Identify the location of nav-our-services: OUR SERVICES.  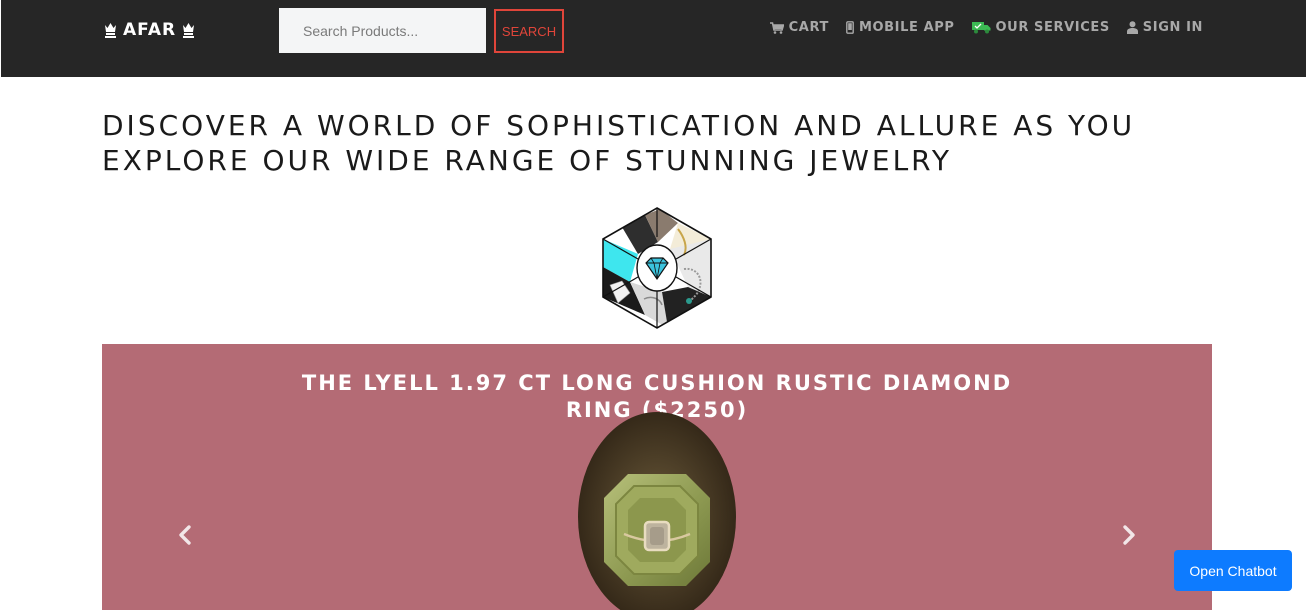
(1040, 27).